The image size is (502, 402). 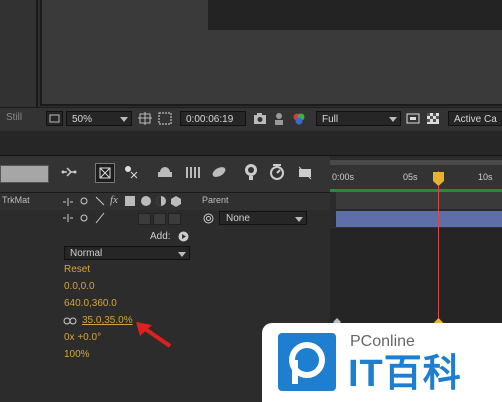 I want to click on frame-blend-switch-icon, so click(x=130, y=201).